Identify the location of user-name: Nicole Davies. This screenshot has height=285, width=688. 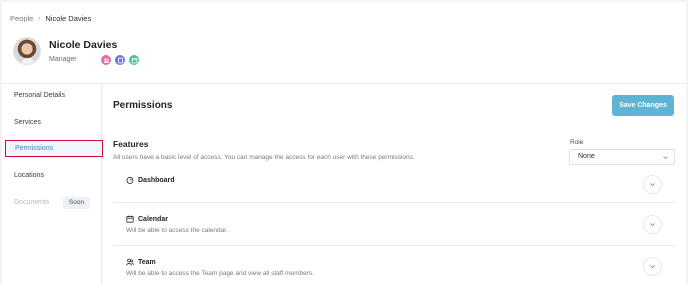
(83, 45).